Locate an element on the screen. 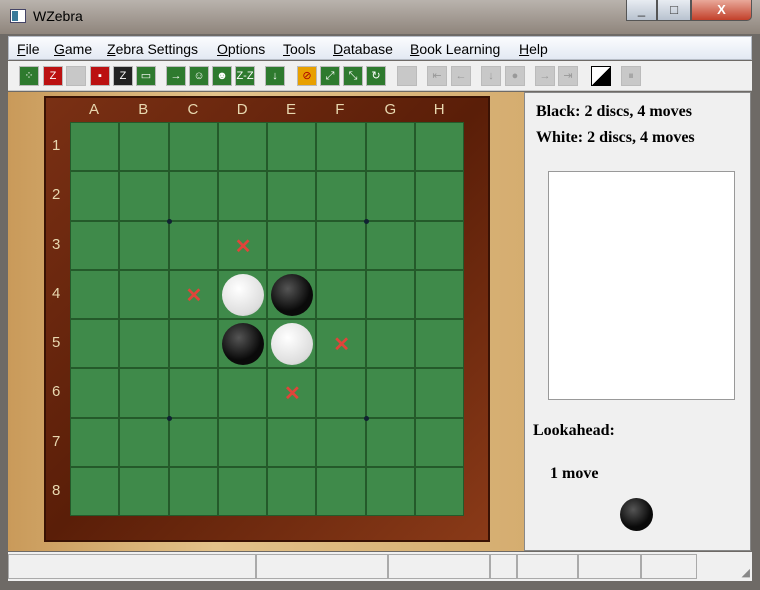 The width and height of the screenshot is (760, 590). disabled-icon is located at coordinates (76, 76).